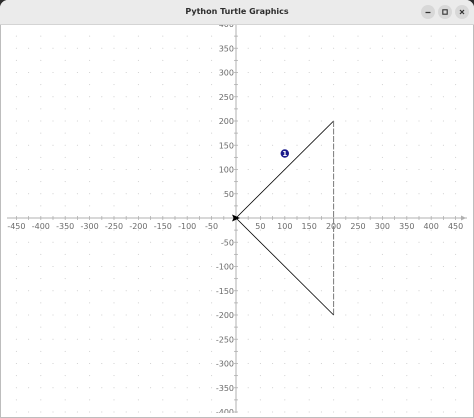 Image resolution: width=474 pixels, height=418 pixels. I want to click on x-tick-label: 350, so click(406, 226).